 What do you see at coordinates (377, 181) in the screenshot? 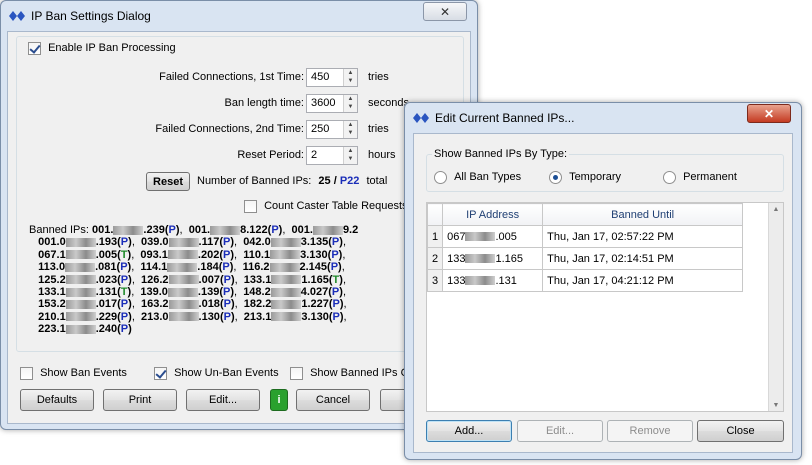
I see `banned-count-total: total` at bounding box center [377, 181].